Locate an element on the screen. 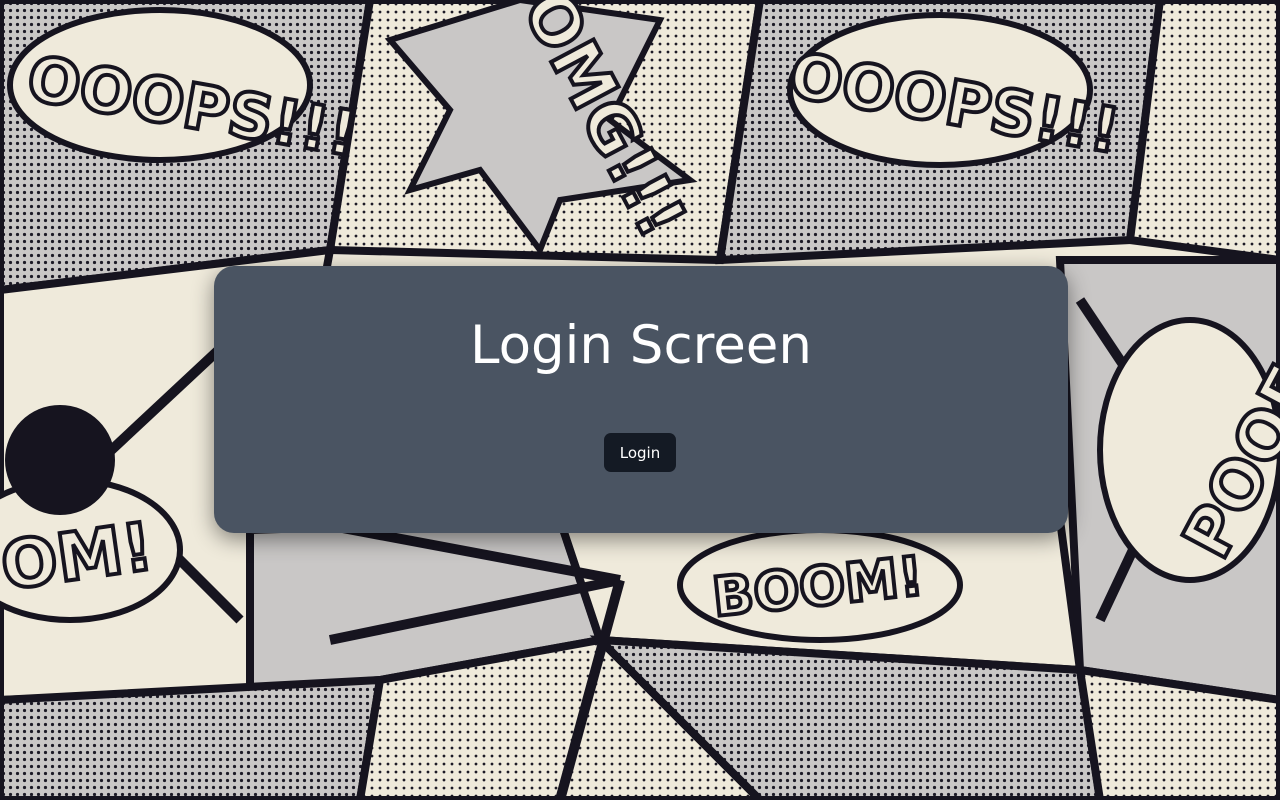 This screenshot has width=1280, height=804. login-title: Login Screen is located at coordinates (641, 345).